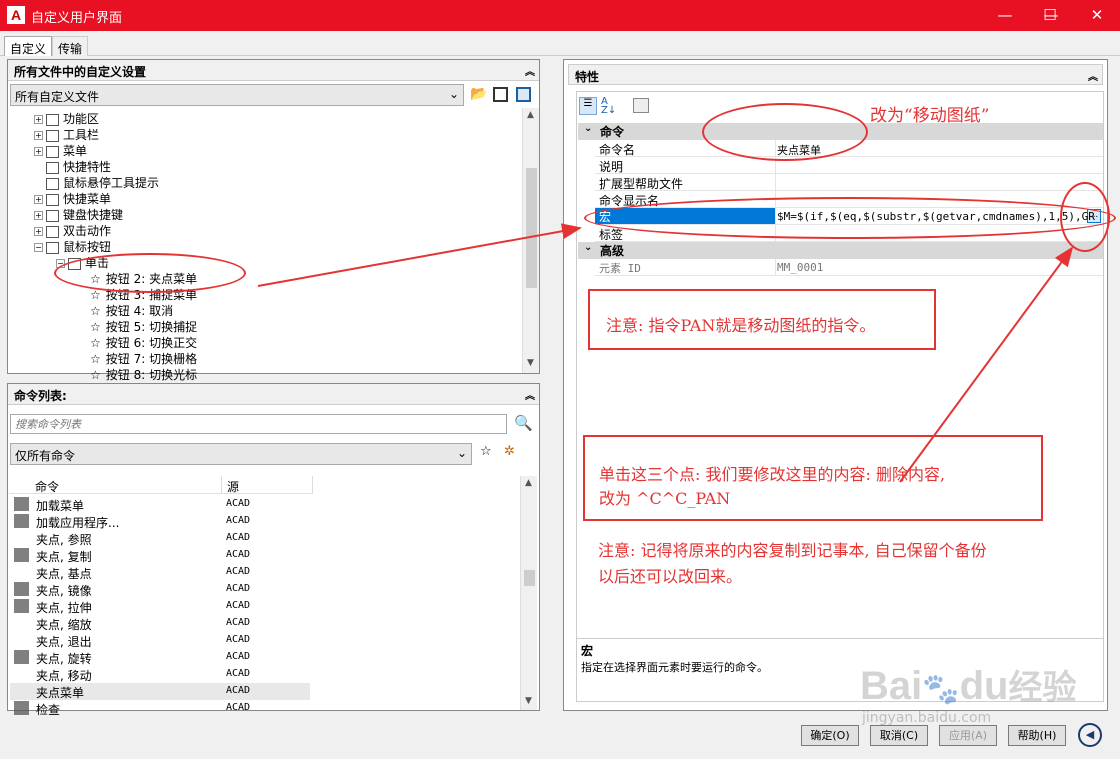  What do you see at coordinates (111, 183) in the screenshot?
I see `tree-item-label: 鼠标悬停工具提示` at bounding box center [111, 183].